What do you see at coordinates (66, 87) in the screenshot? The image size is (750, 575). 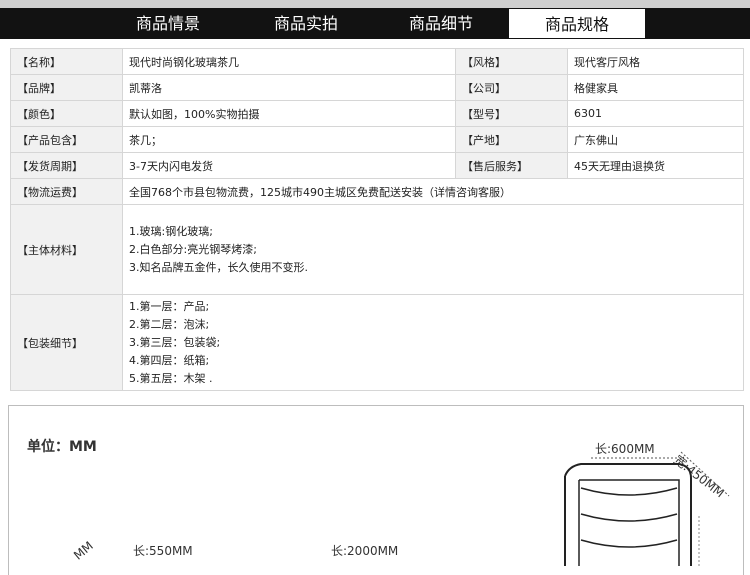 I see `spec-key: 【品牌】` at bounding box center [66, 87].